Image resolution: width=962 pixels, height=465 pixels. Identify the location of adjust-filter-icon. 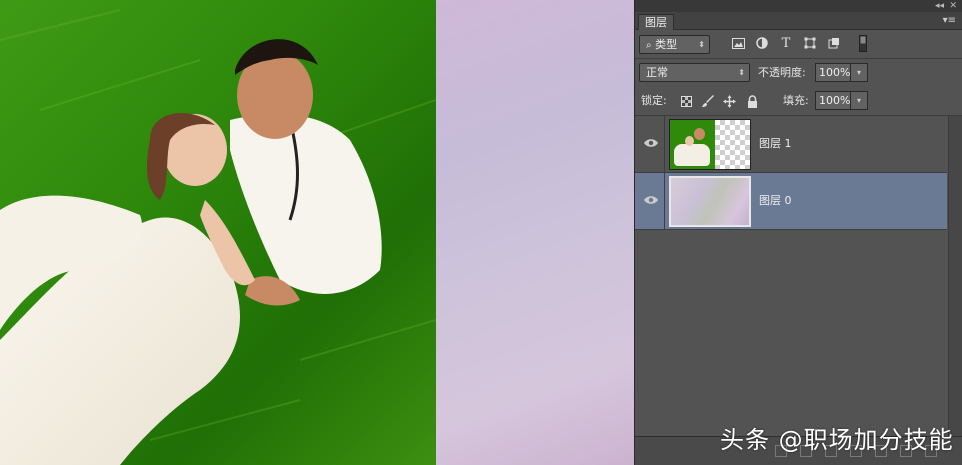
(762, 43).